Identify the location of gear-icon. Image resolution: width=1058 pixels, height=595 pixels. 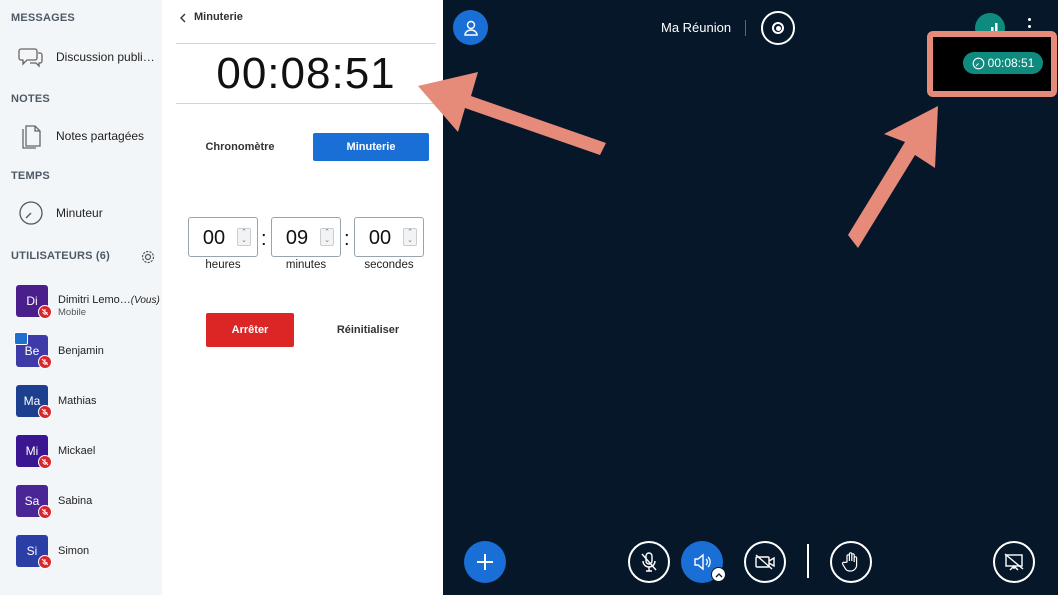
(148, 257).